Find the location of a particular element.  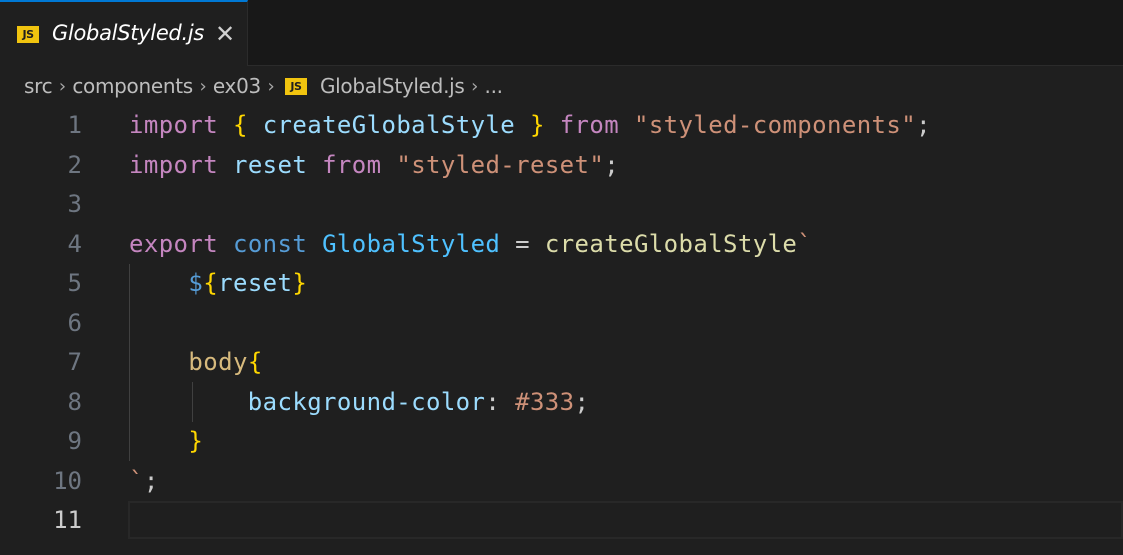

code-text: } is located at coordinates (166, 441).